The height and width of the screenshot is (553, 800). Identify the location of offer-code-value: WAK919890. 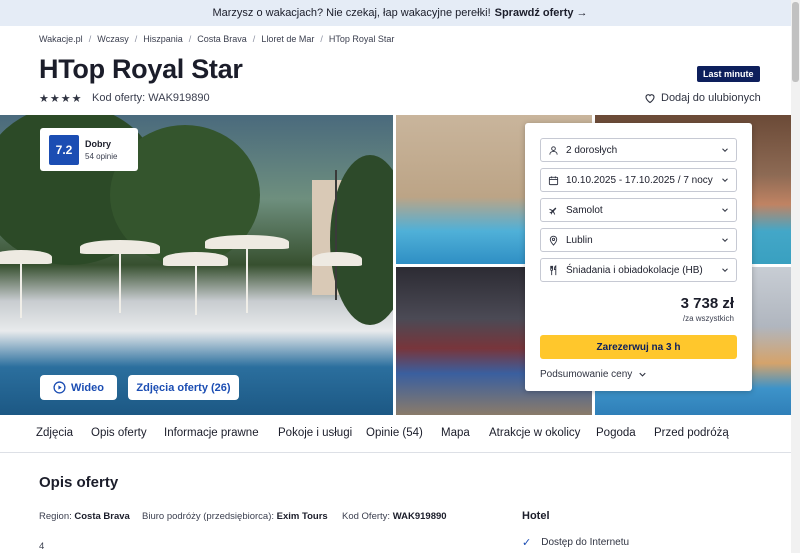
(419, 516).